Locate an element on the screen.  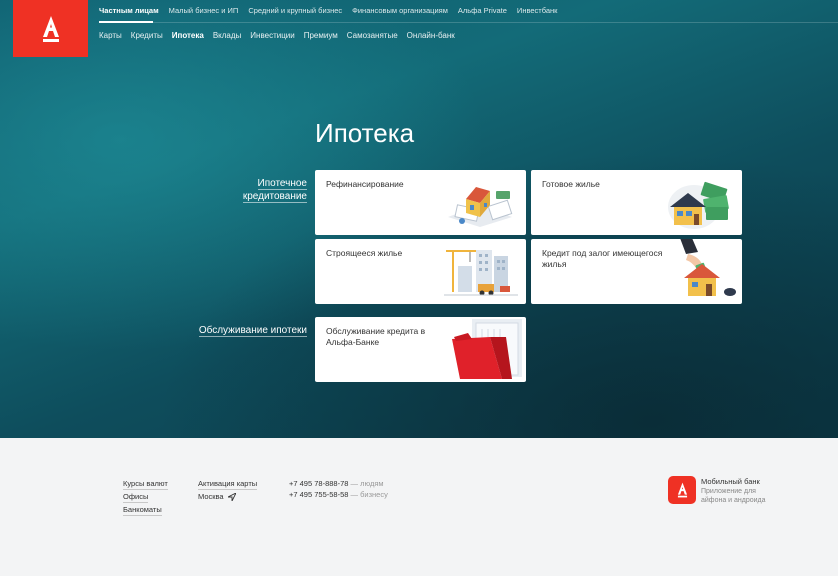
red-folder-icon is located at coordinates (486, 349).